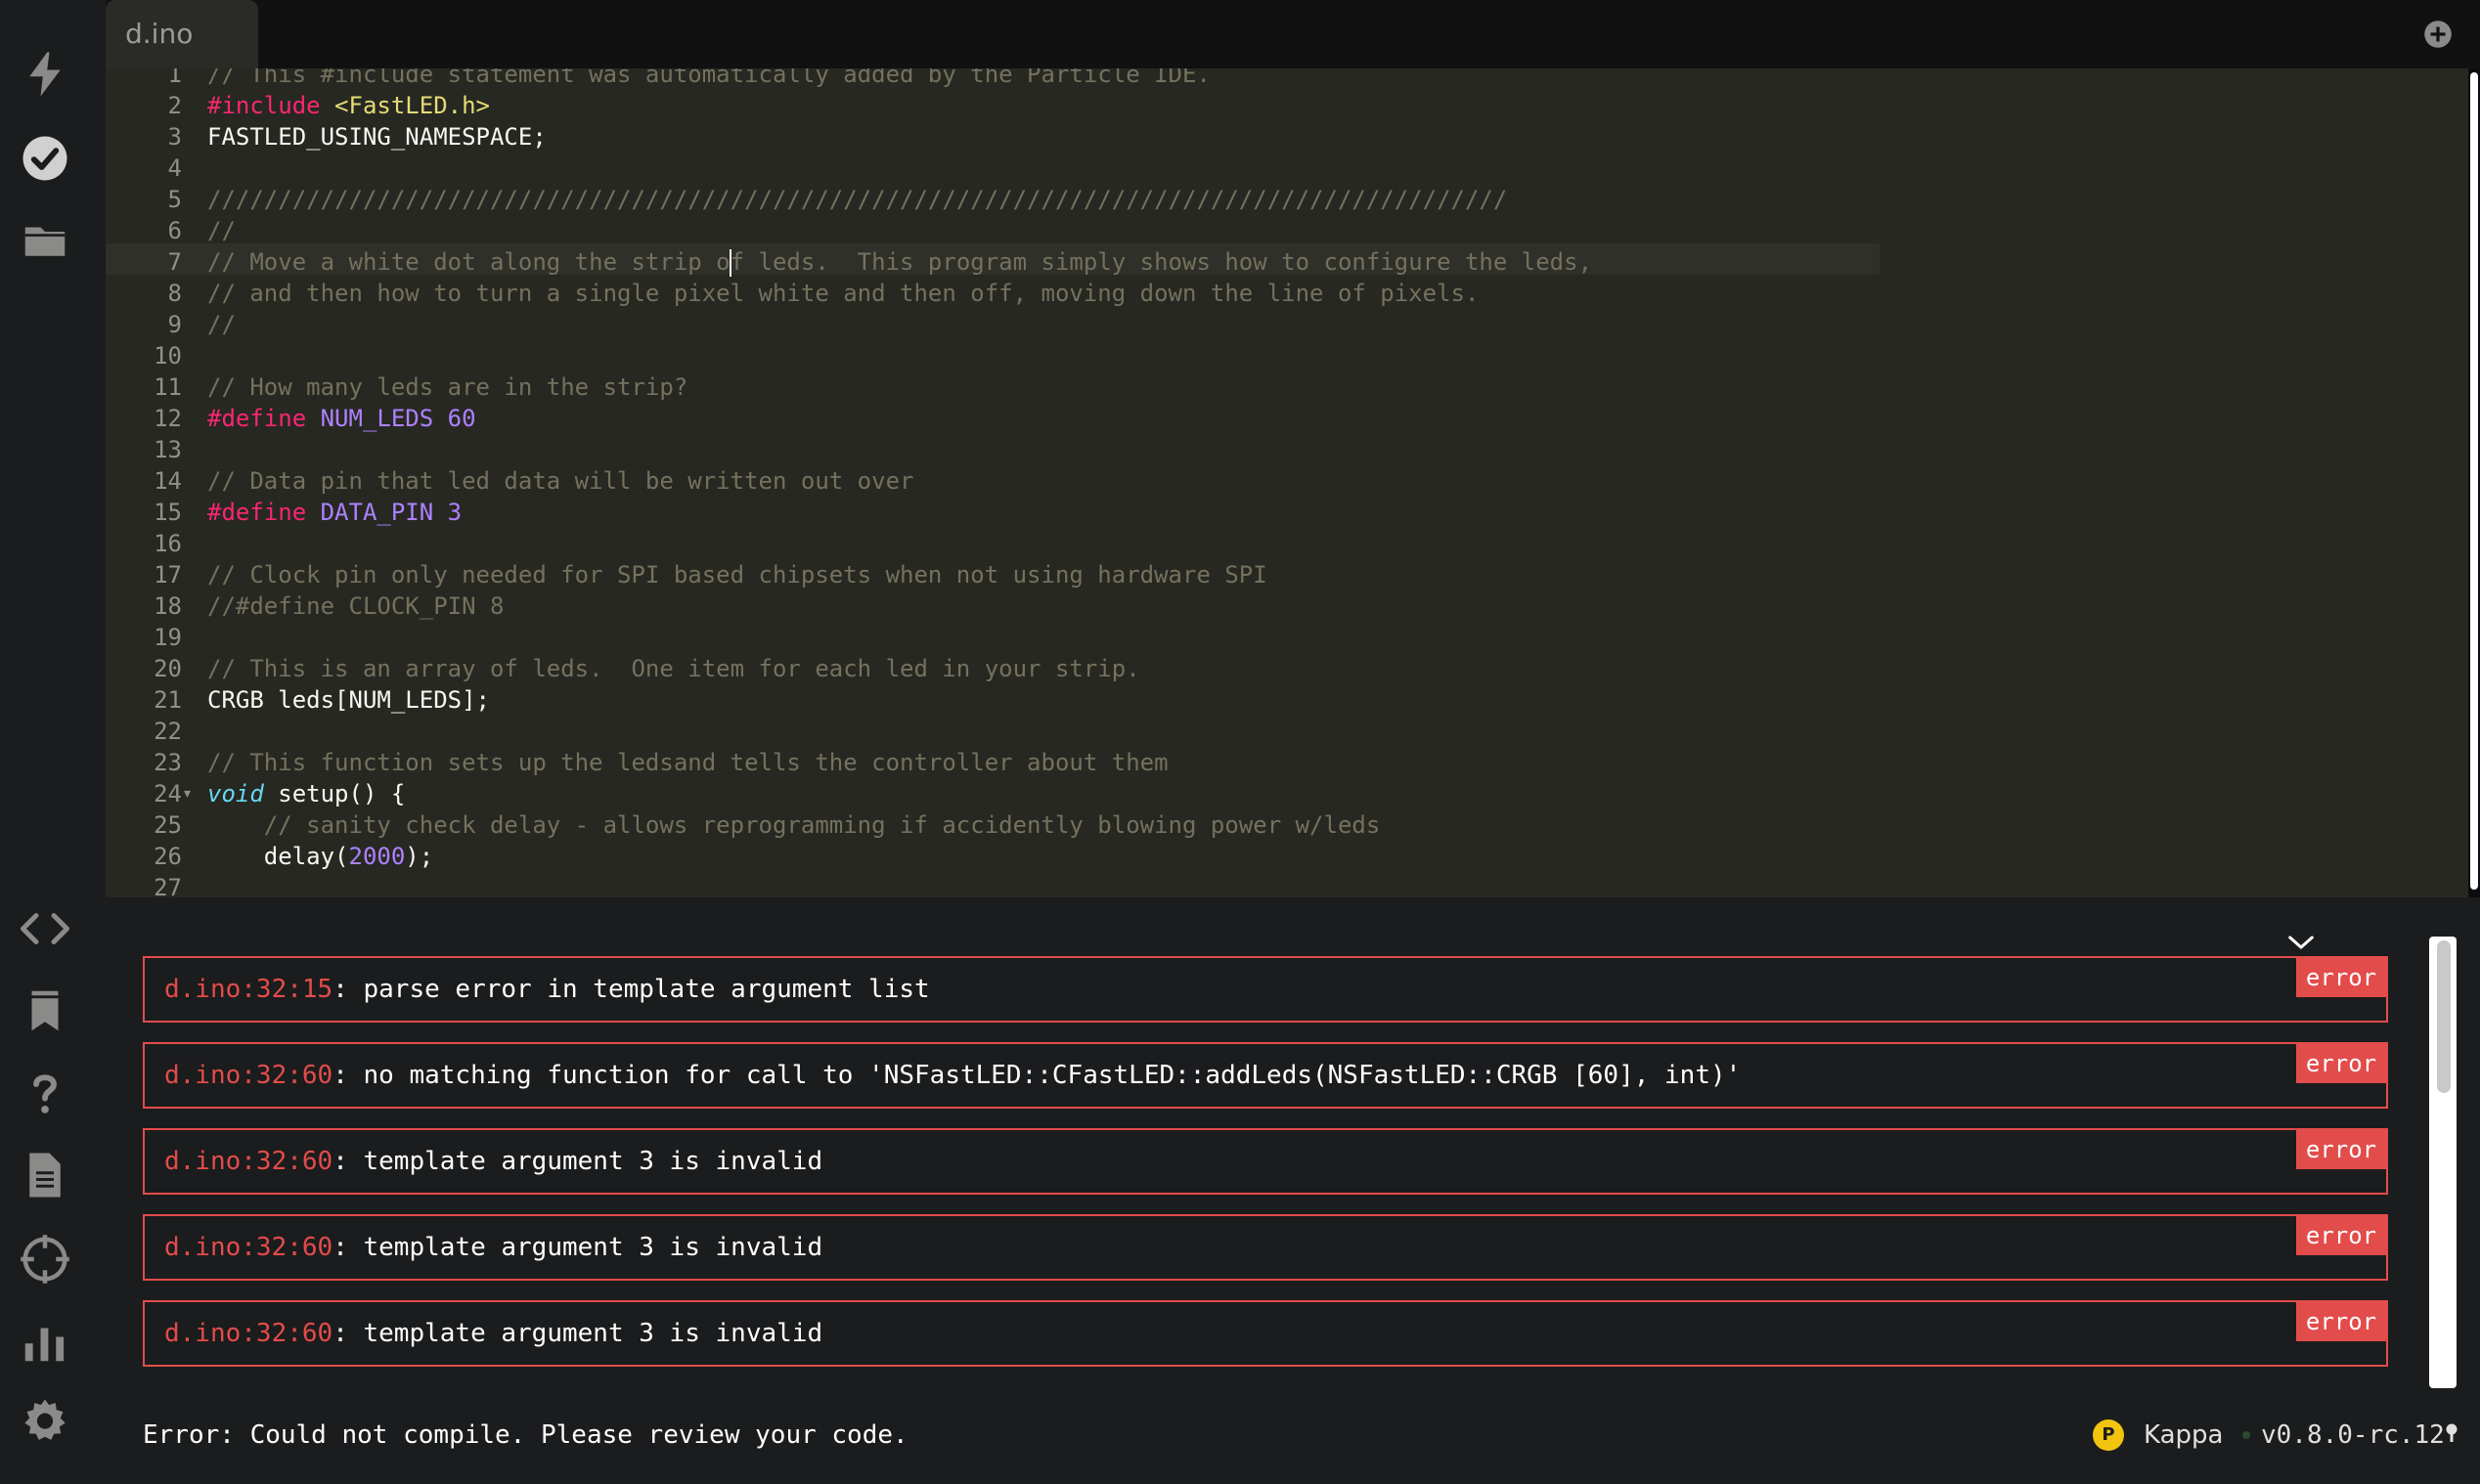 The image size is (2480, 1484). What do you see at coordinates (447, 387) in the screenshot?
I see `code-line: // How many leds are in the strip?` at bounding box center [447, 387].